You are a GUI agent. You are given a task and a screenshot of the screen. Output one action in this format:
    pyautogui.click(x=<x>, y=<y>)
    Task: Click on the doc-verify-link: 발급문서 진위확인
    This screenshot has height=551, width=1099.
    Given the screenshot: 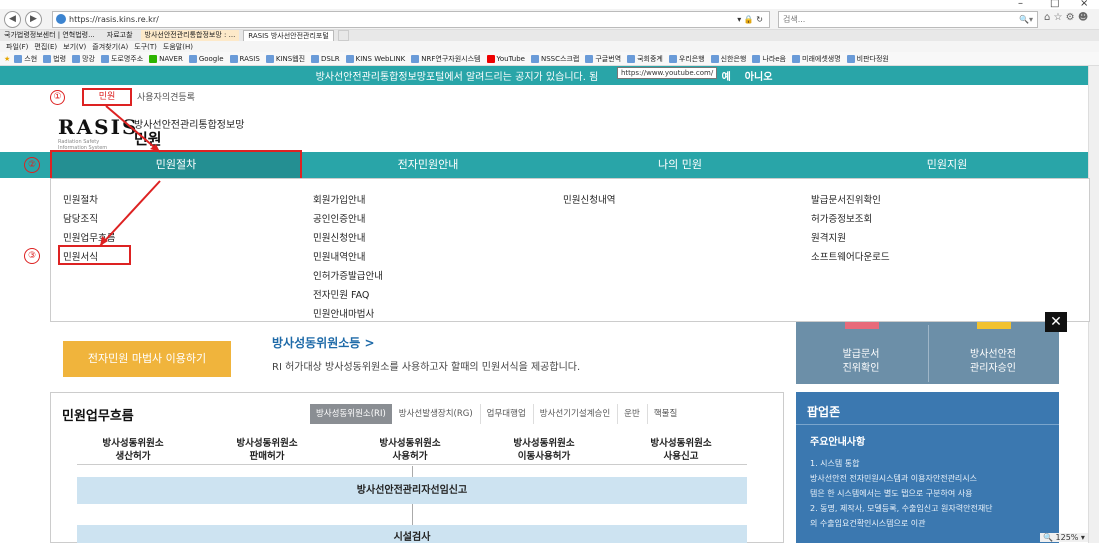 What is the action you would take?
    pyautogui.click(x=861, y=362)
    